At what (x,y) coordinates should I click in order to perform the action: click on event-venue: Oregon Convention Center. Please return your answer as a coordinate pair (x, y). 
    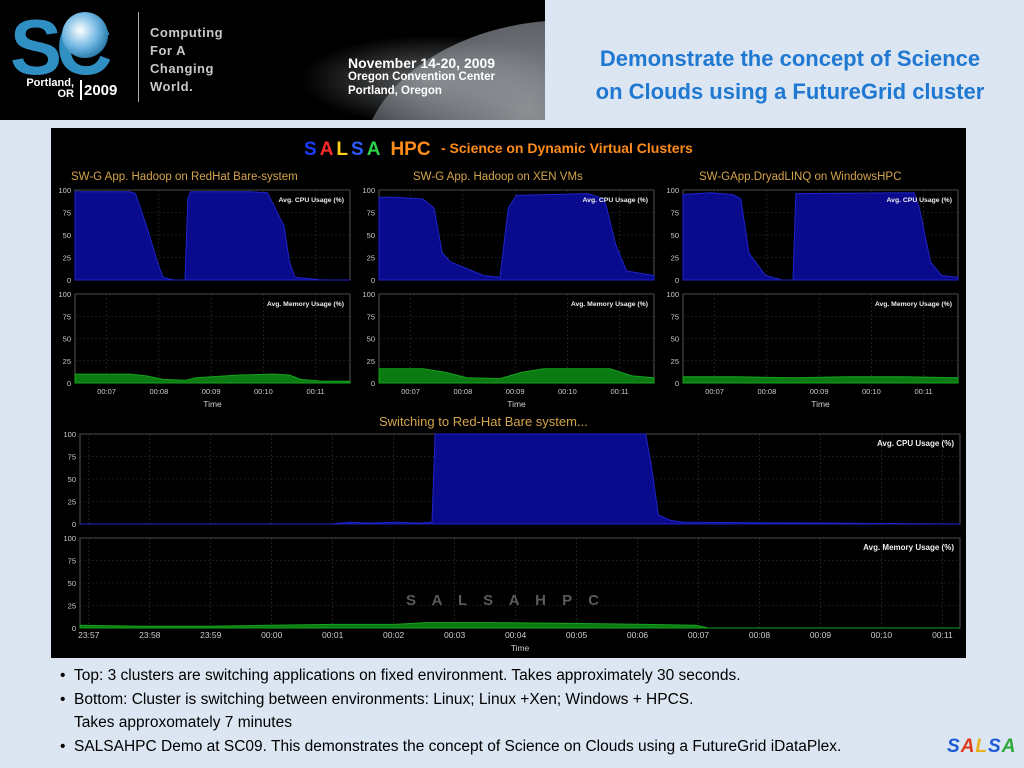
    Looking at the image, I should click on (421, 77).